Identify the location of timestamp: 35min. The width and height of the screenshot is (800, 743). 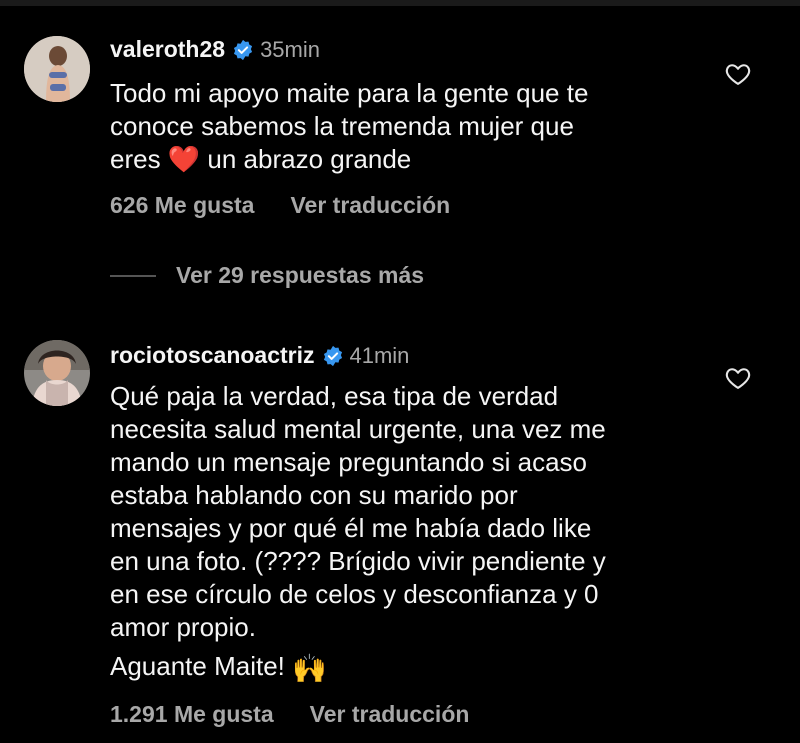
(290, 49).